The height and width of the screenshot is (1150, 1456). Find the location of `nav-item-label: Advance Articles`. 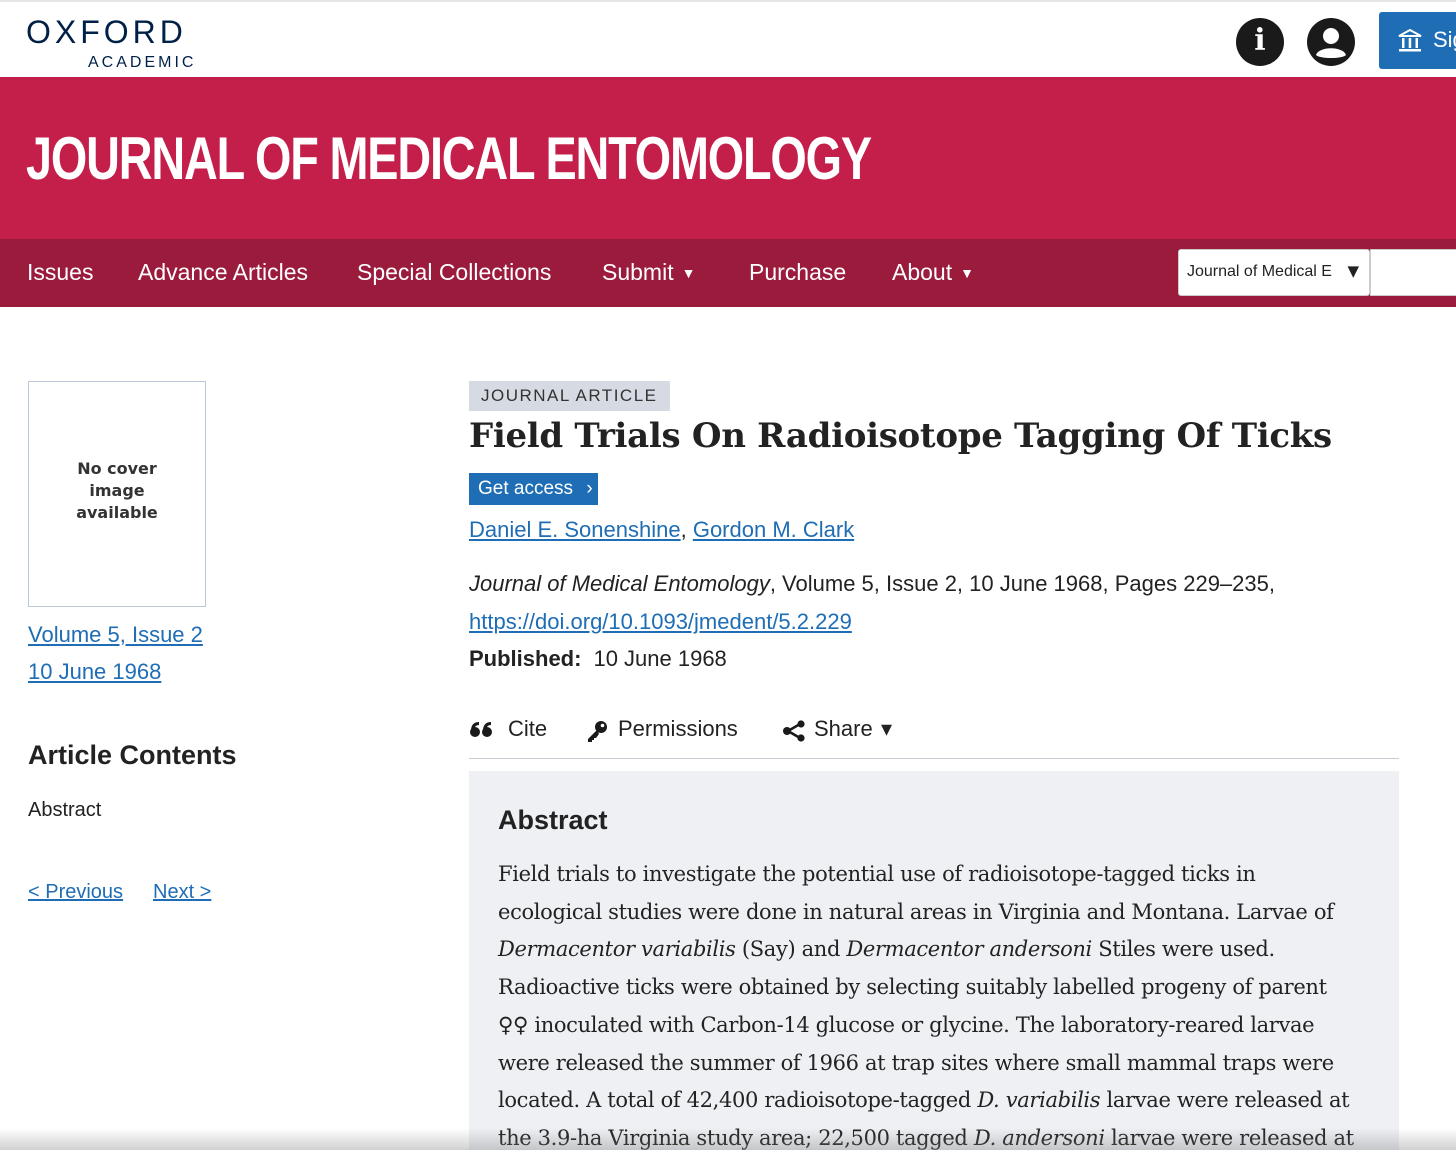

nav-item-label: Advance Articles is located at coordinates (223, 272).